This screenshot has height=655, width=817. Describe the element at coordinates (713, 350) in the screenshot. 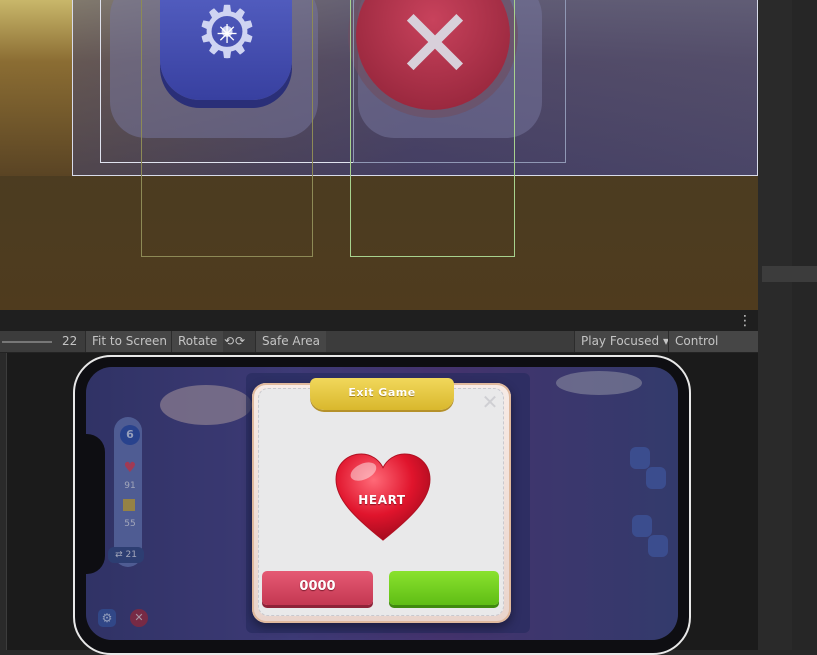

I see `control-panel-button: Control Panel` at that location.